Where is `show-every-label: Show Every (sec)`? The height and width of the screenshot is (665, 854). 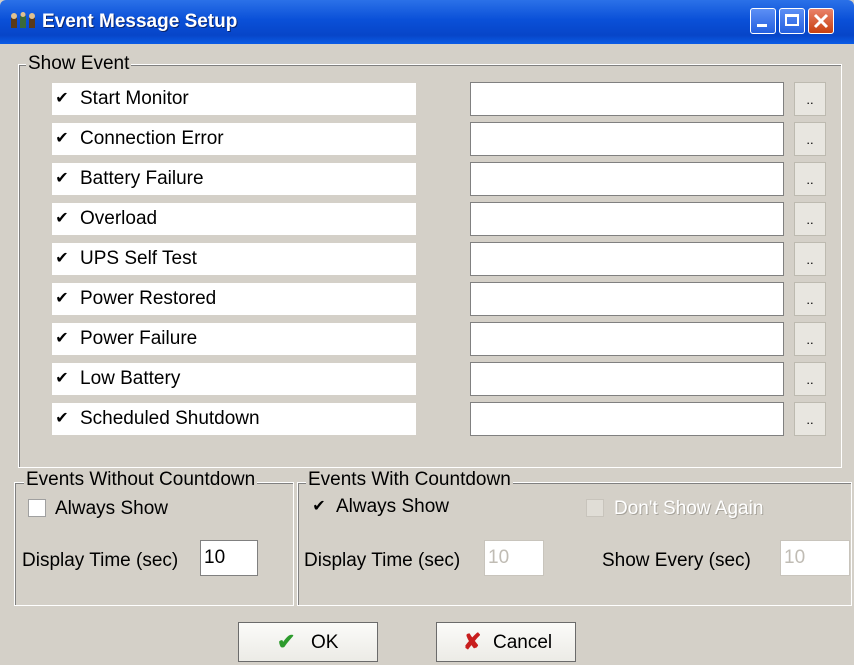 show-every-label: Show Every (sec) is located at coordinates (676, 560).